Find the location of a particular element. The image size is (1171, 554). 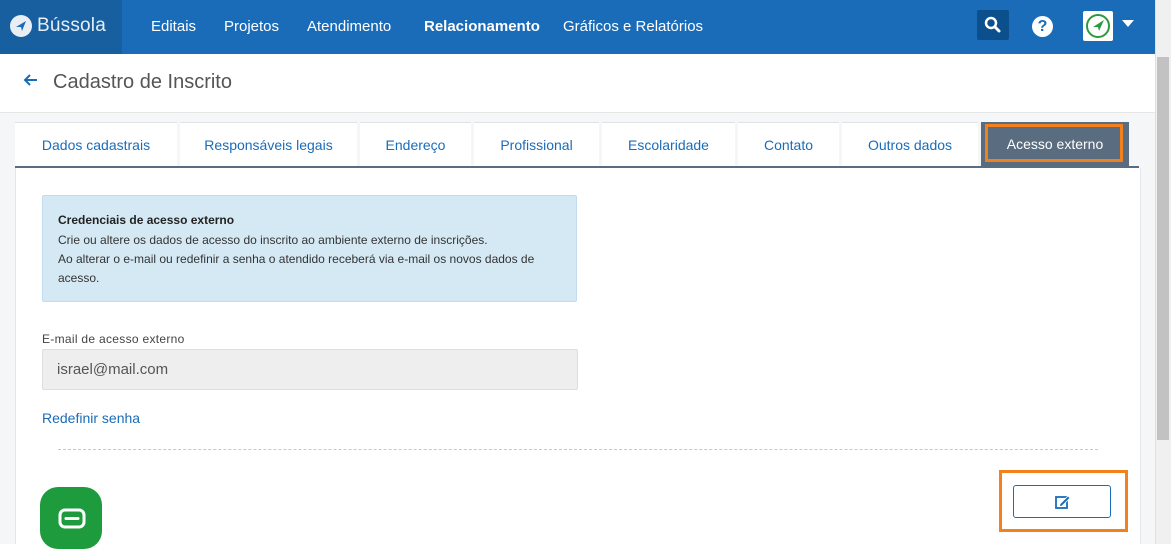

app-logo: Bússola is located at coordinates (61, 27).